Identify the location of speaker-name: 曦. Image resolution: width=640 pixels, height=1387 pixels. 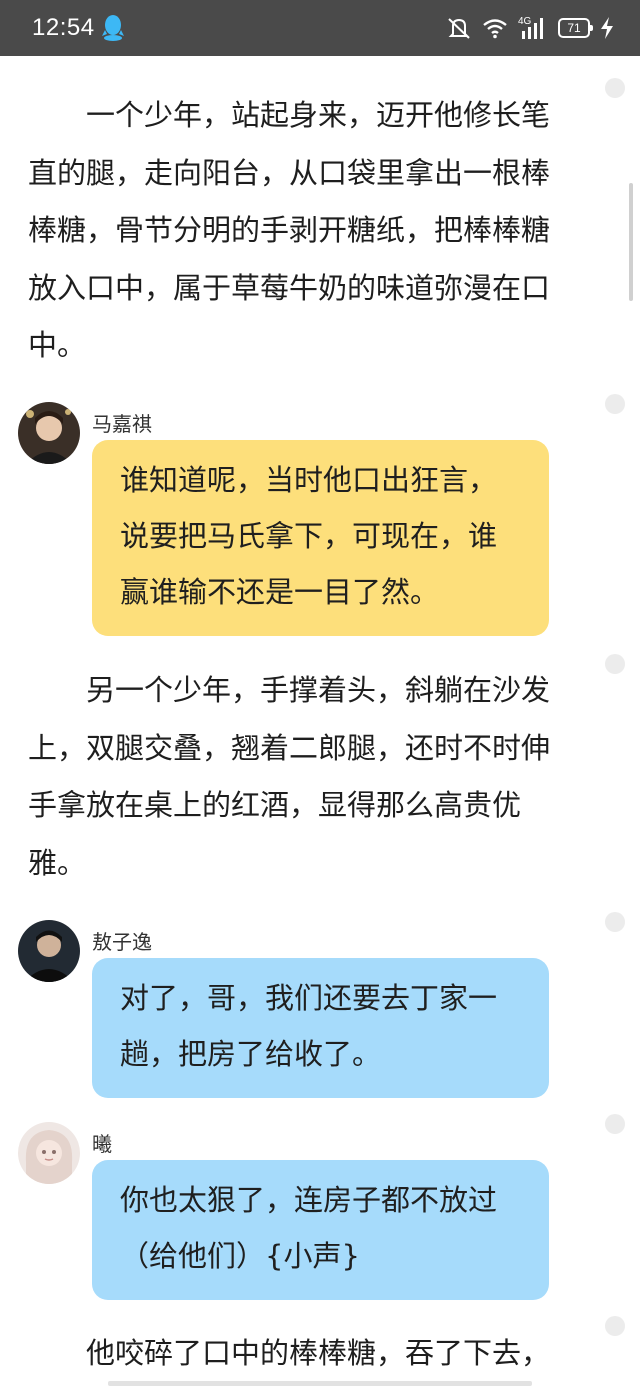
(102, 1144).